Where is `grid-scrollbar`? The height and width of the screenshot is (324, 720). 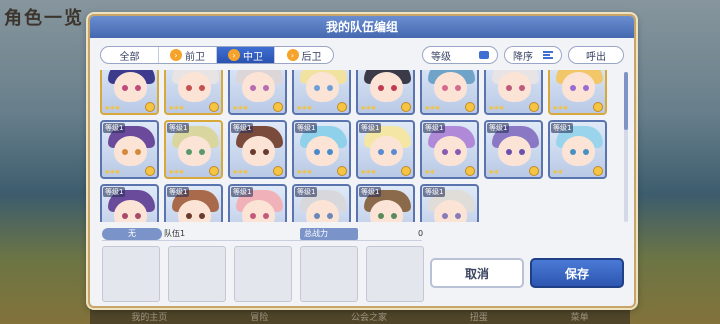 grid-scrollbar is located at coordinates (626, 147).